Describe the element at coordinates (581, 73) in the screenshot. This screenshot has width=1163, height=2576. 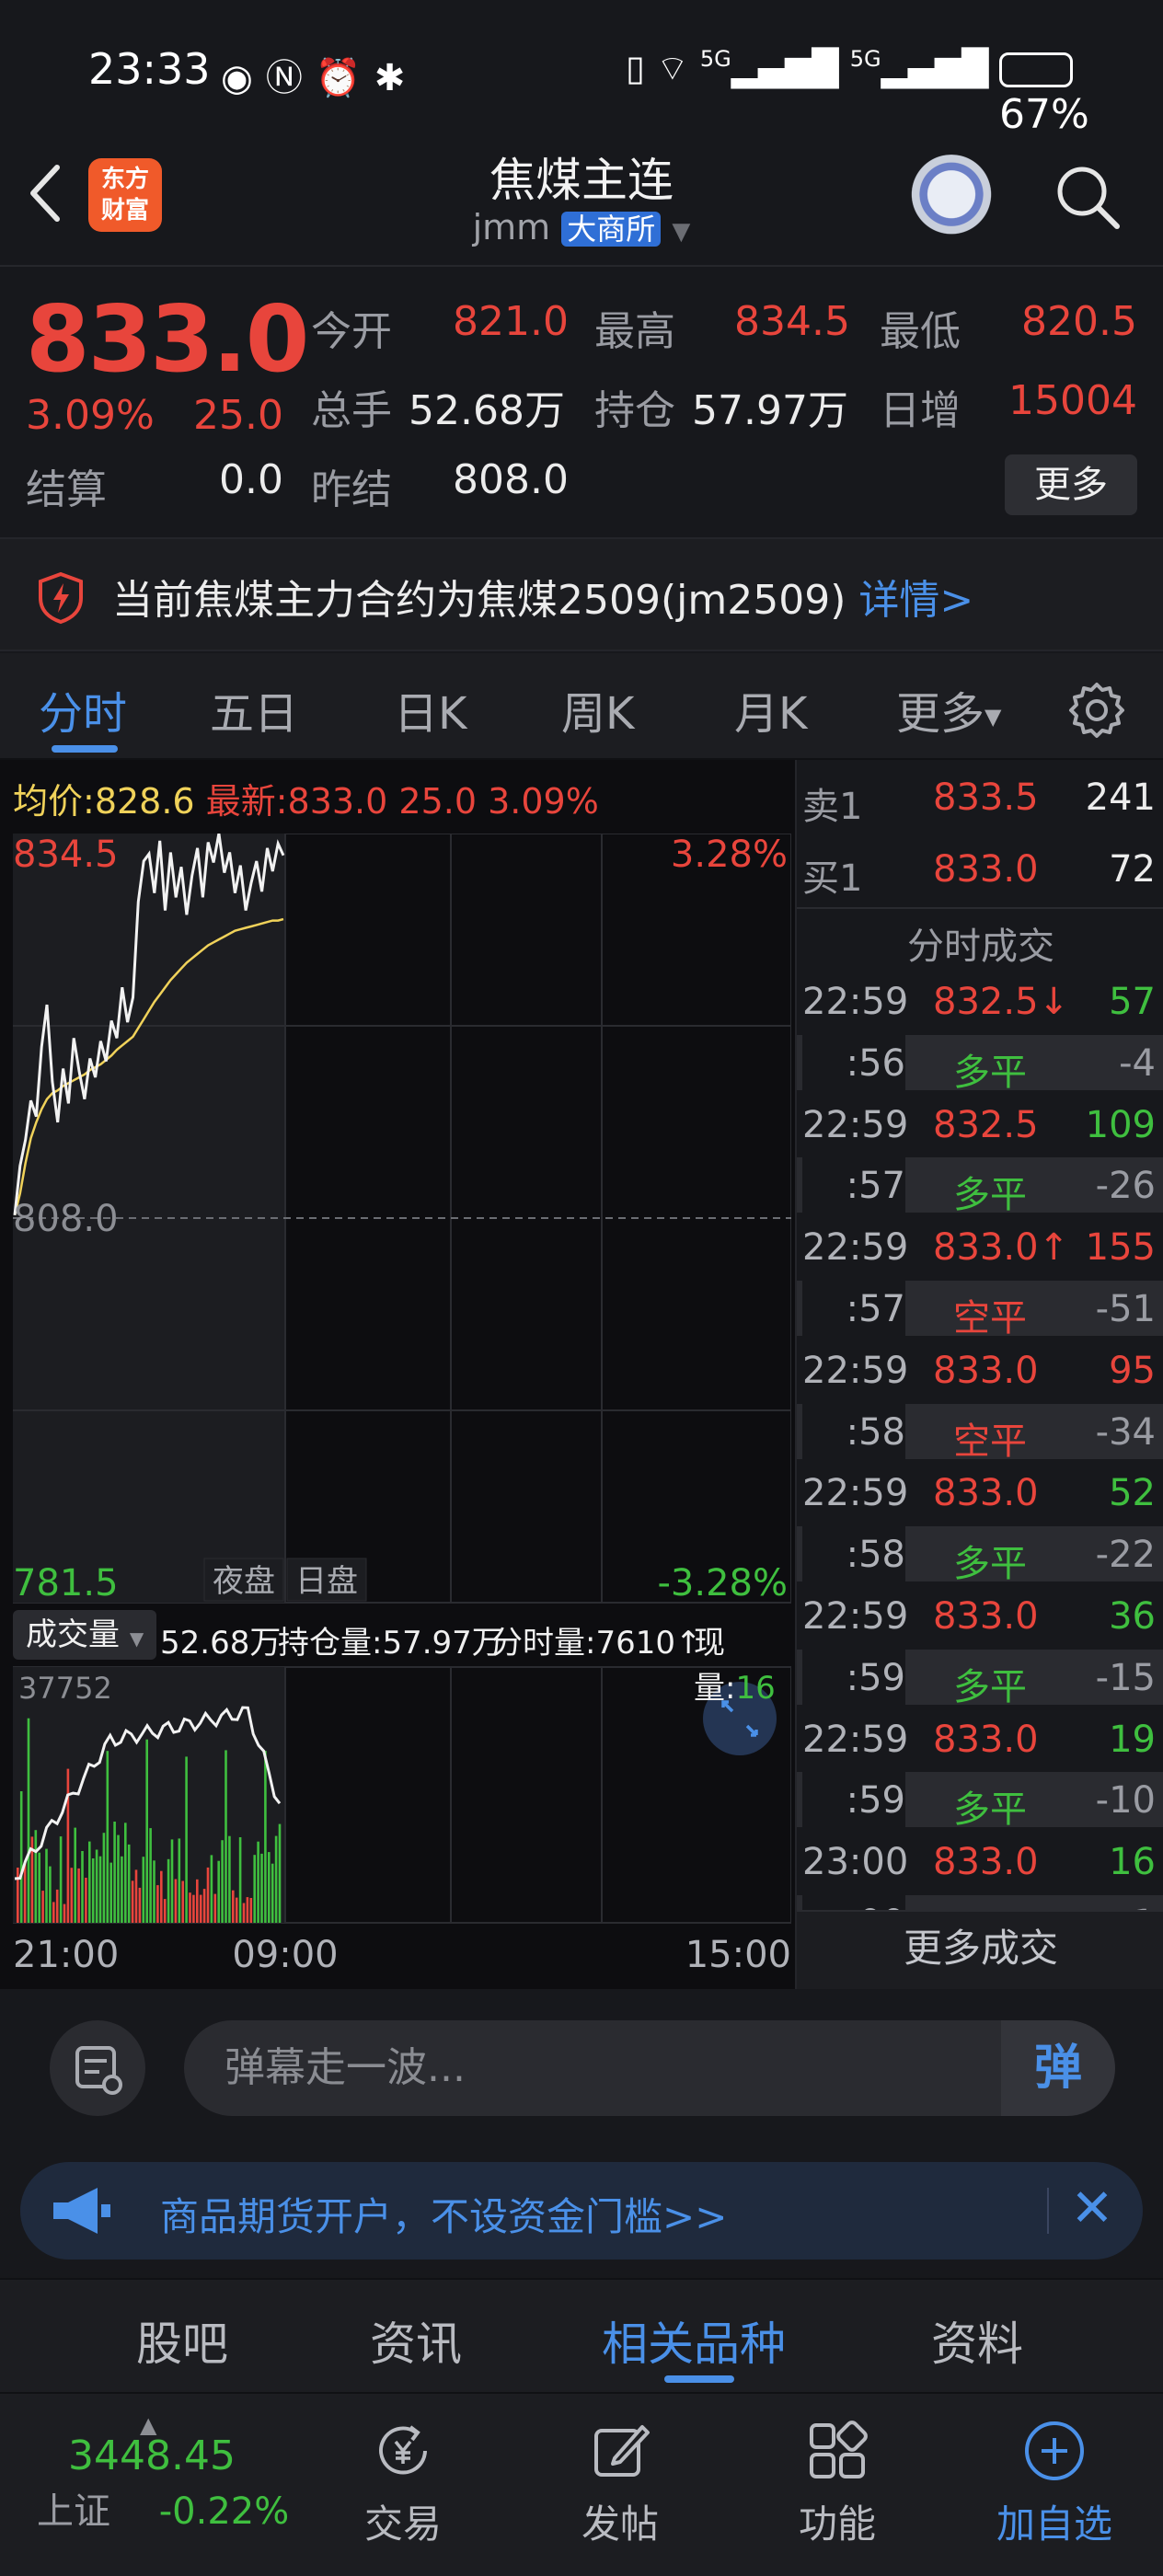
I see `status-bar: 23:33 ◉Ⓝ⏰✱ ▯ ⌔ 5G▂▄▆█ 5G▂▄▆█ 67%` at that location.